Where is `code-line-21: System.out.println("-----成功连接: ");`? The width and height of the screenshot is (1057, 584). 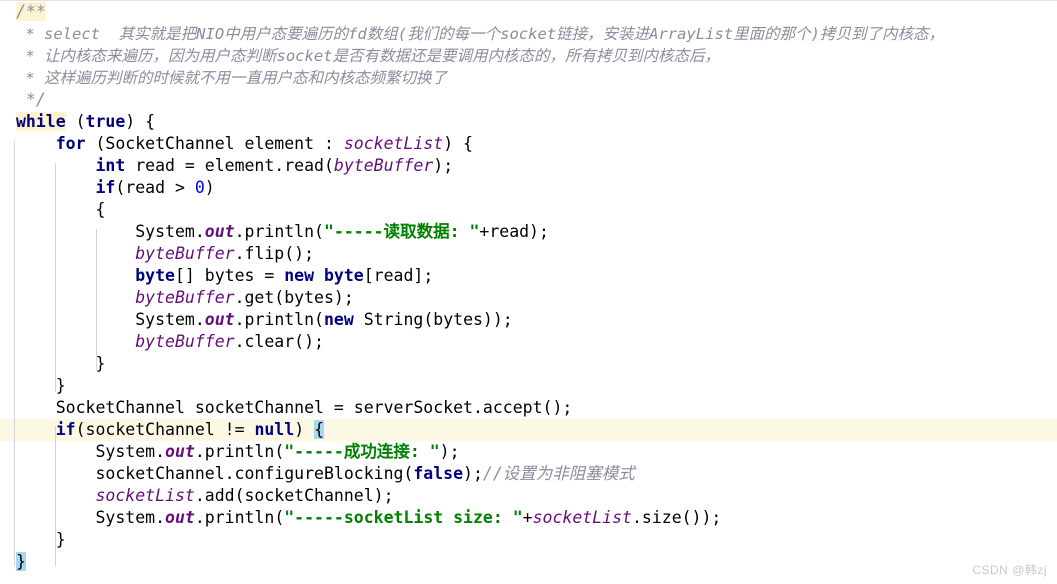 code-line-21: System.out.println("-----成功连接: "); is located at coordinates (528, 452).